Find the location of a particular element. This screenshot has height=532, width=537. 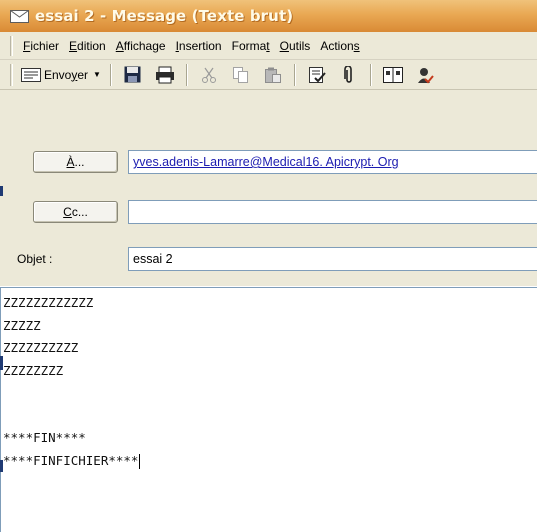

title-bar: essai 2 - Message (Texte brut) is located at coordinates (268, 16).